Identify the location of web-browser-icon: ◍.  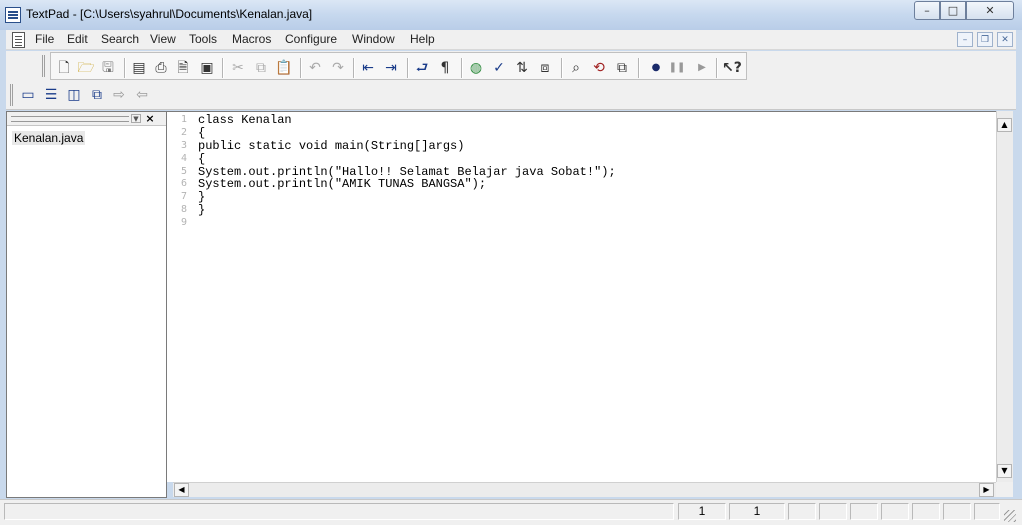
(476, 68).